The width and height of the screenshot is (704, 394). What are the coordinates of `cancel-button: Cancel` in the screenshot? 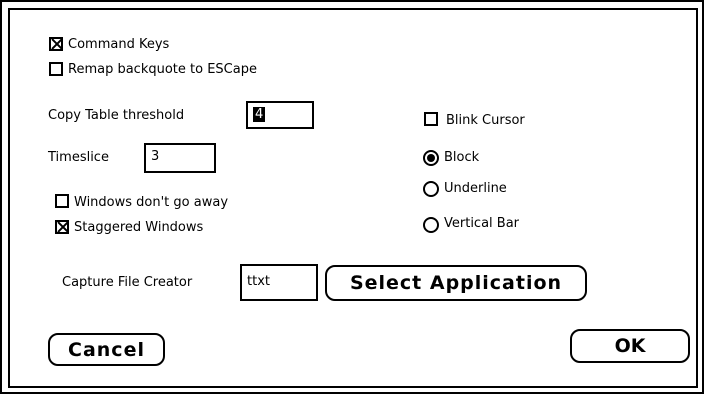 It's located at (106, 349).